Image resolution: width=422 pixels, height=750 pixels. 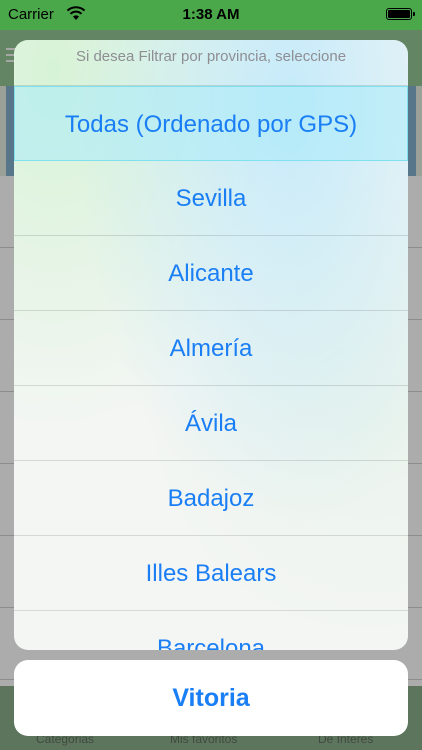 I want to click on option-almeria: Almería, so click(x=211, y=348).